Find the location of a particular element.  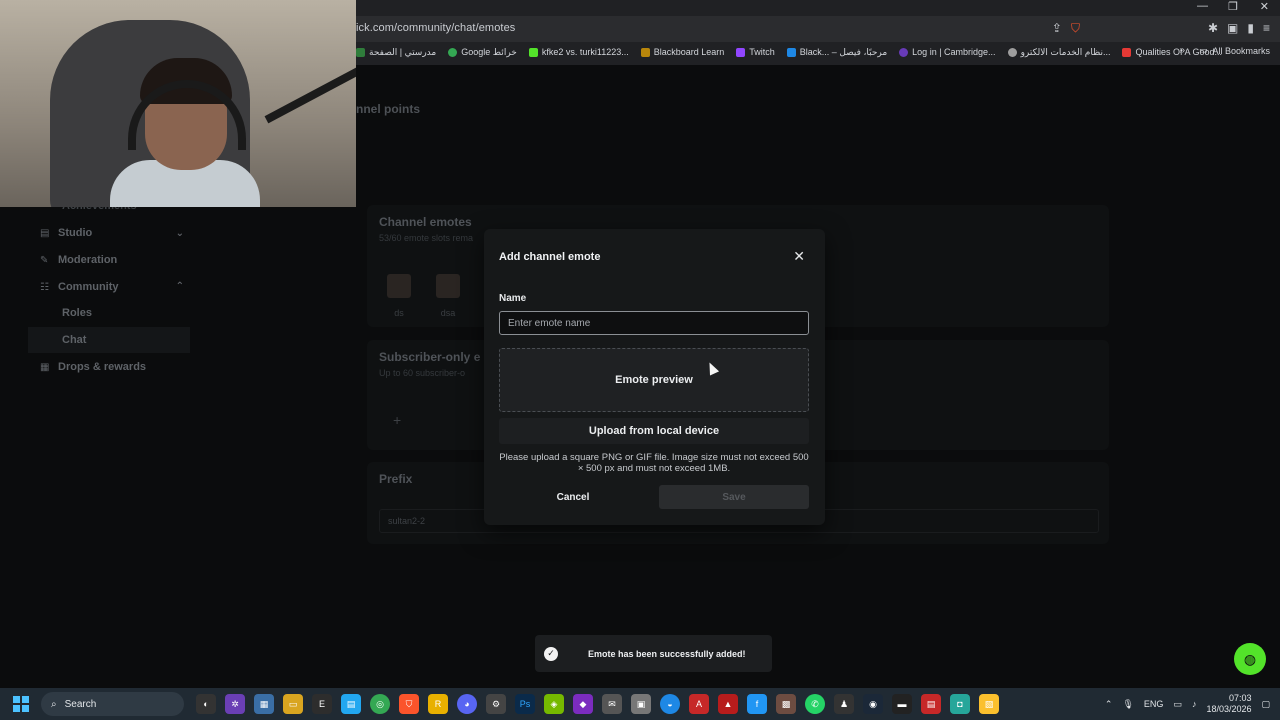

brave-shield-icon: ⛉ is located at coordinates (1075, 28).